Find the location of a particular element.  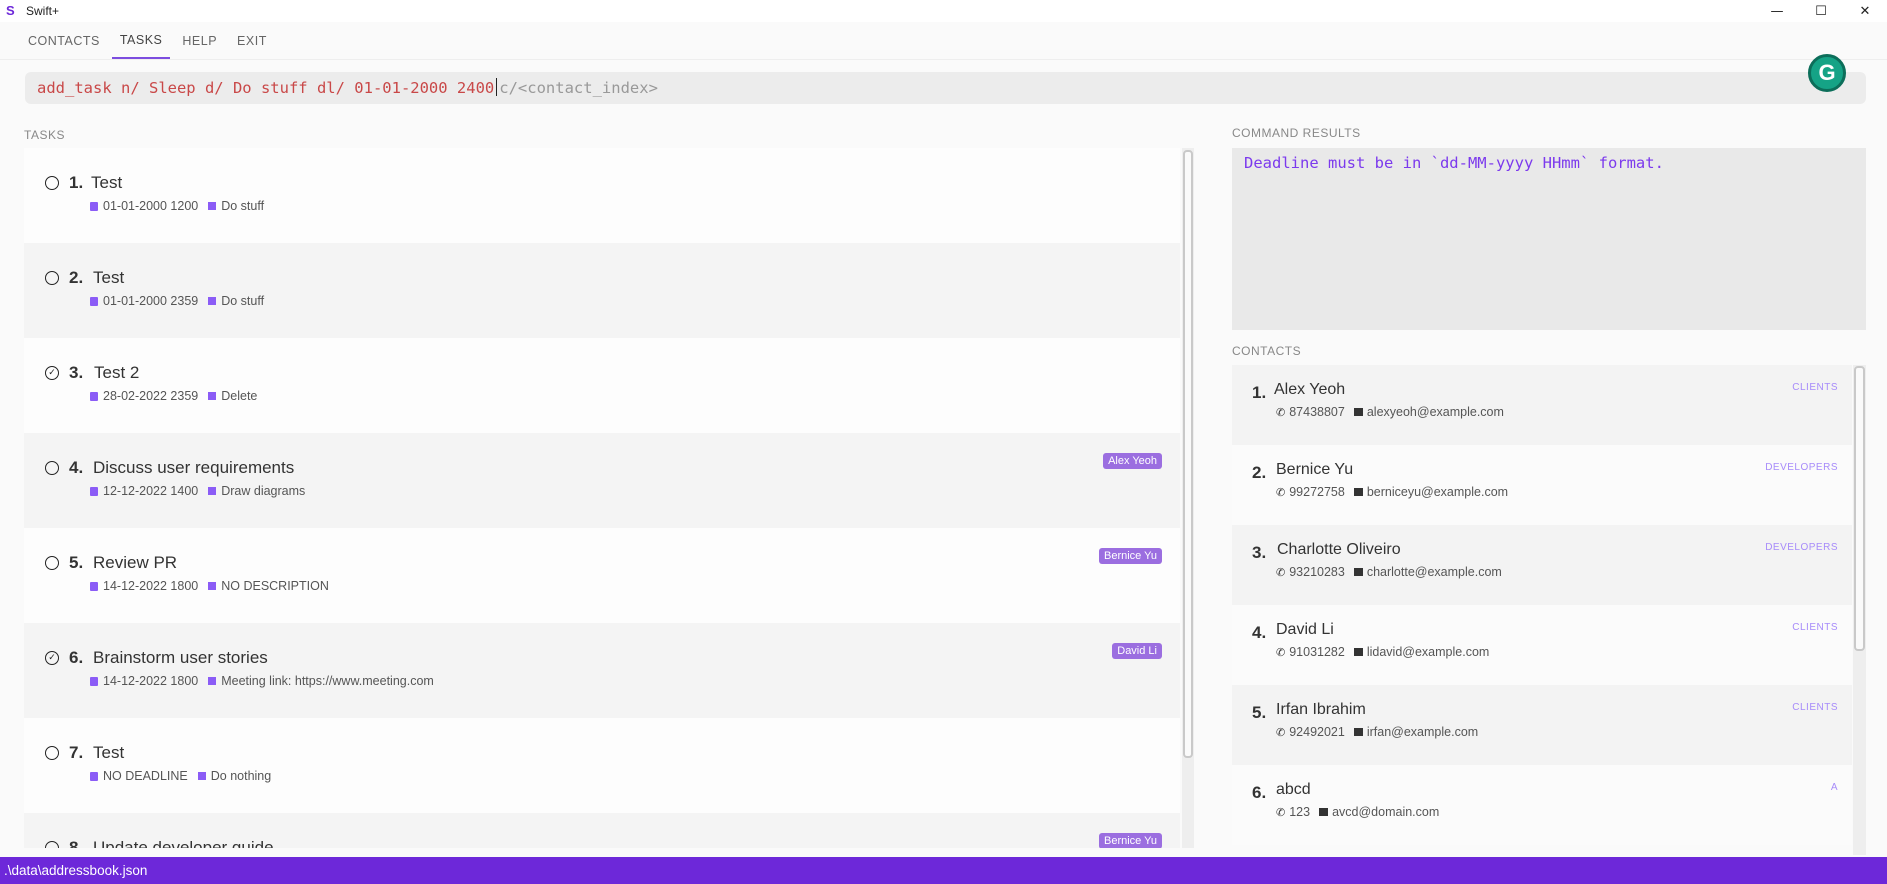

contact-tag: DEVELOPERS is located at coordinates (1801, 467).